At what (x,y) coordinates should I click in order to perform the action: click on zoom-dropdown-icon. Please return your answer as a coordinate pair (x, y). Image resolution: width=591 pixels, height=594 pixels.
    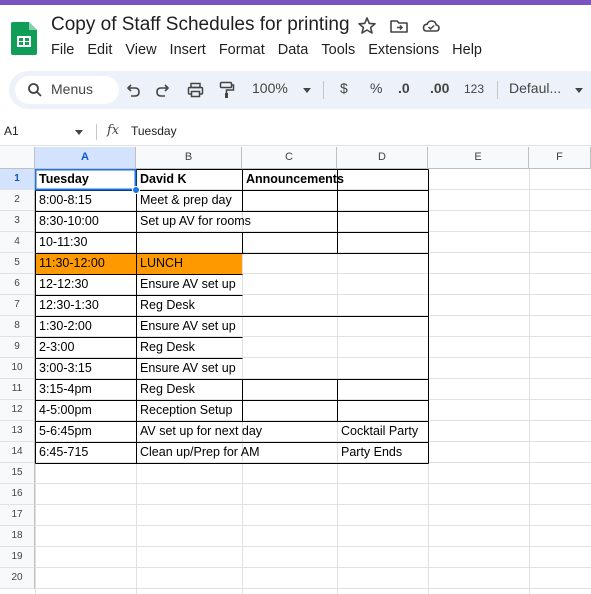
    Looking at the image, I should click on (307, 90).